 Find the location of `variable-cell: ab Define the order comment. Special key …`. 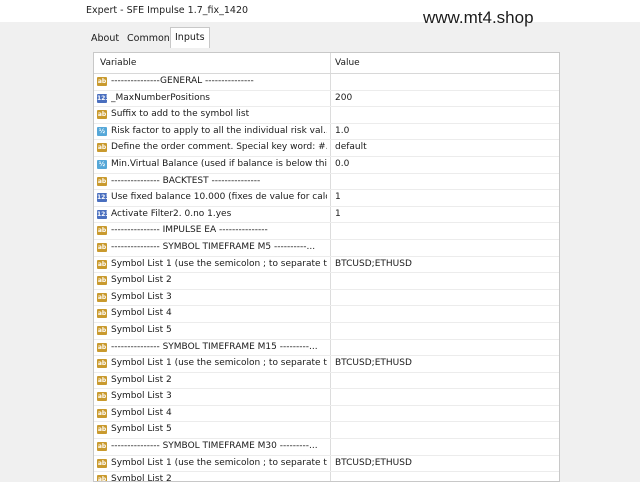

variable-cell: ab Define the order comment. Special key … is located at coordinates (212, 148).